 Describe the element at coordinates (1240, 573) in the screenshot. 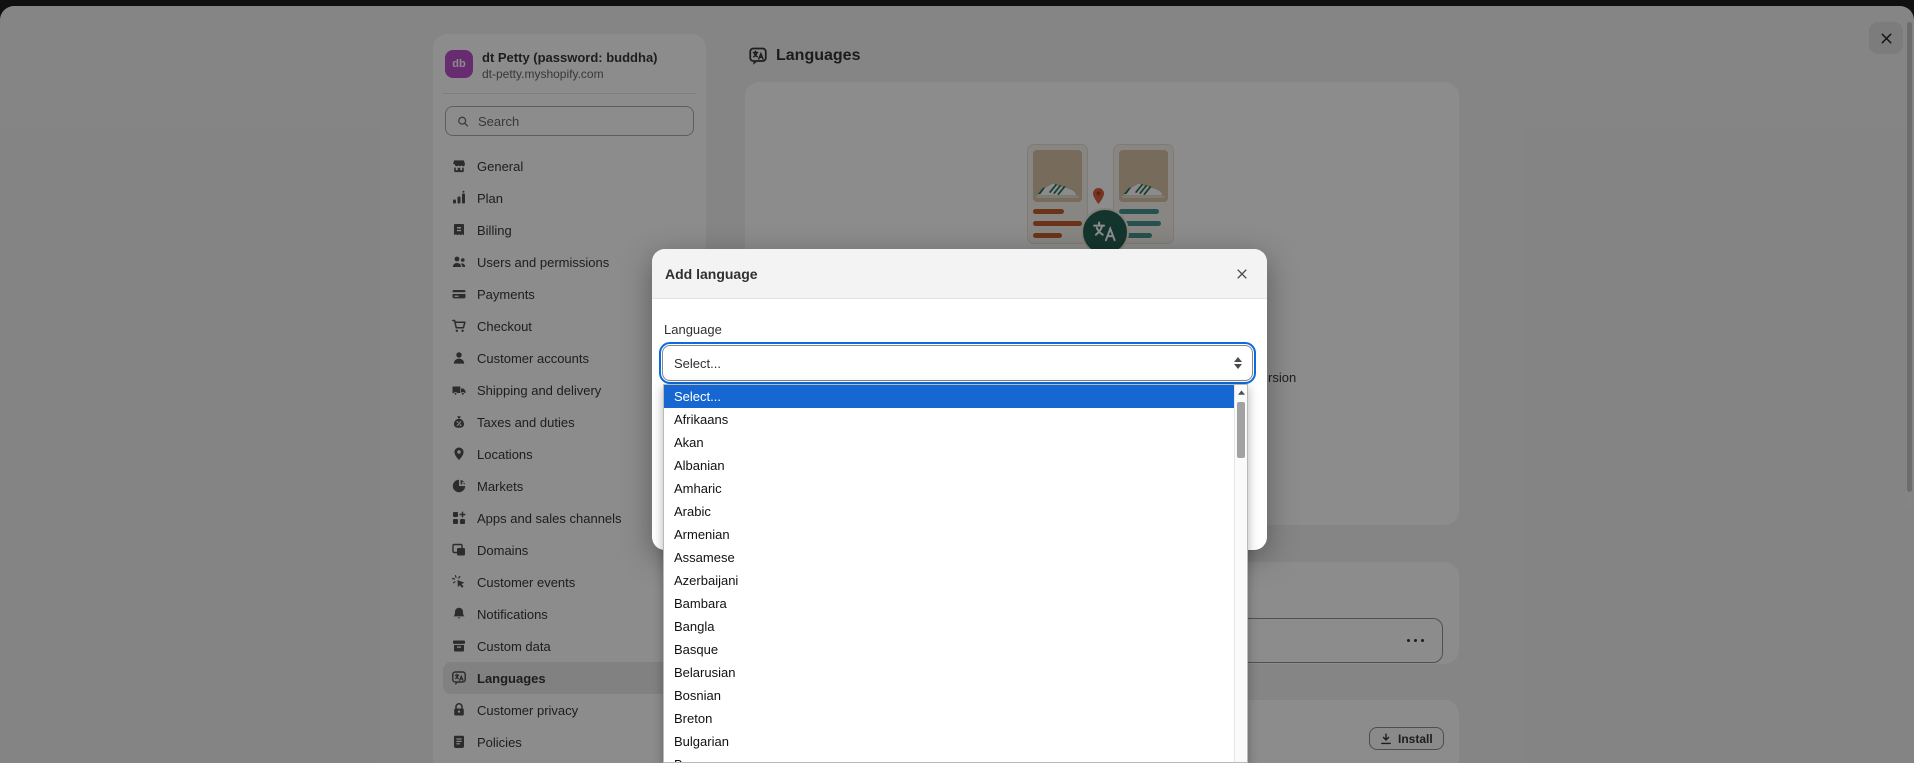

I see `dropdown-scrollbar` at that location.